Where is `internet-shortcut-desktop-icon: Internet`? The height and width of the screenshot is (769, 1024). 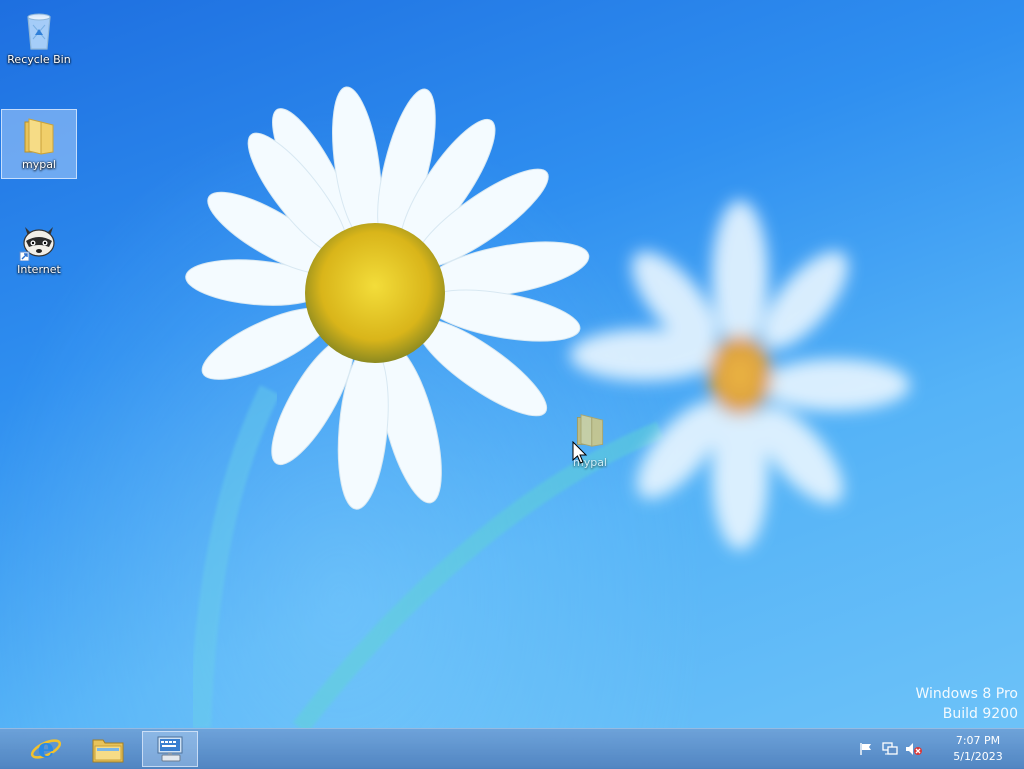 internet-shortcut-desktop-icon: Internet is located at coordinates (39, 248).